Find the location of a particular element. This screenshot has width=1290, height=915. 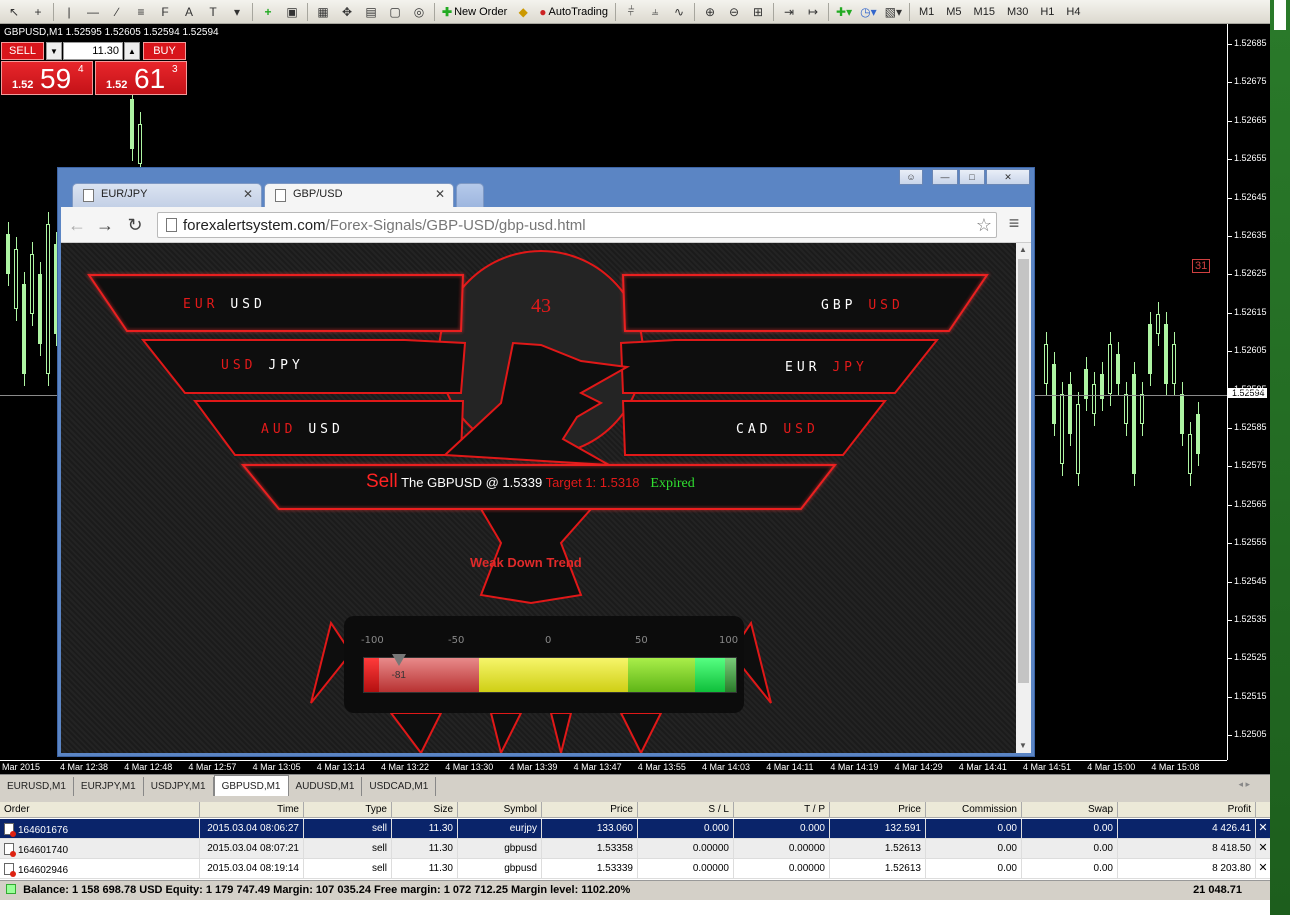

vertical-line-icon: | is located at coordinates (69, 12).